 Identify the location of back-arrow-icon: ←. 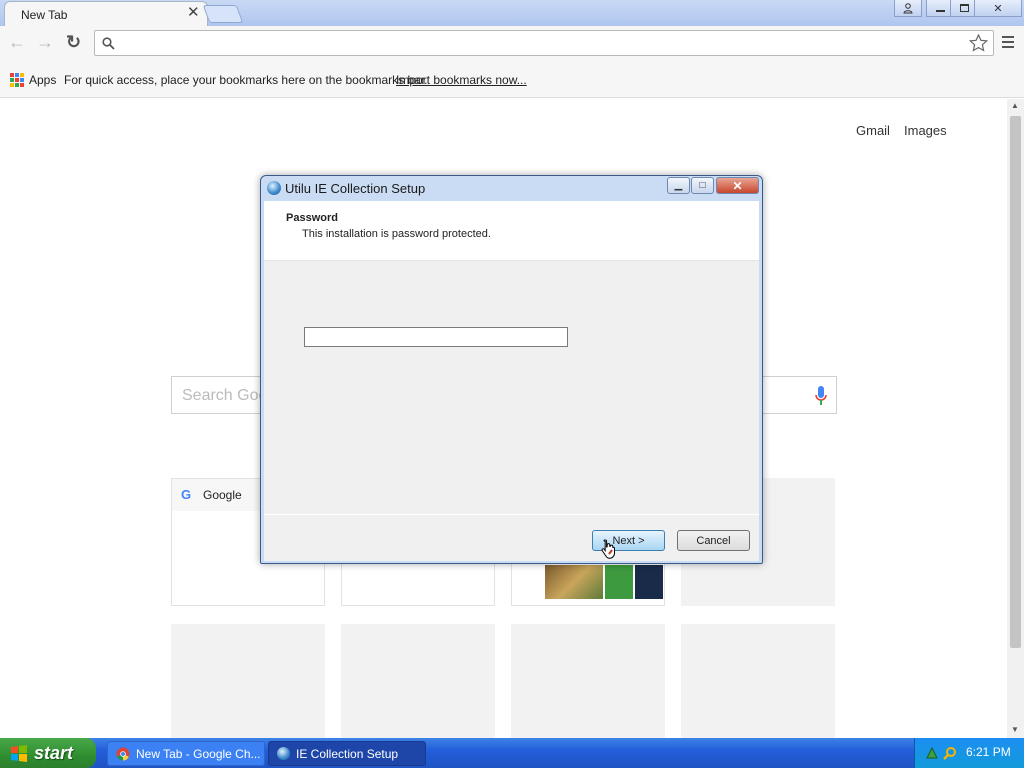
(17, 42).